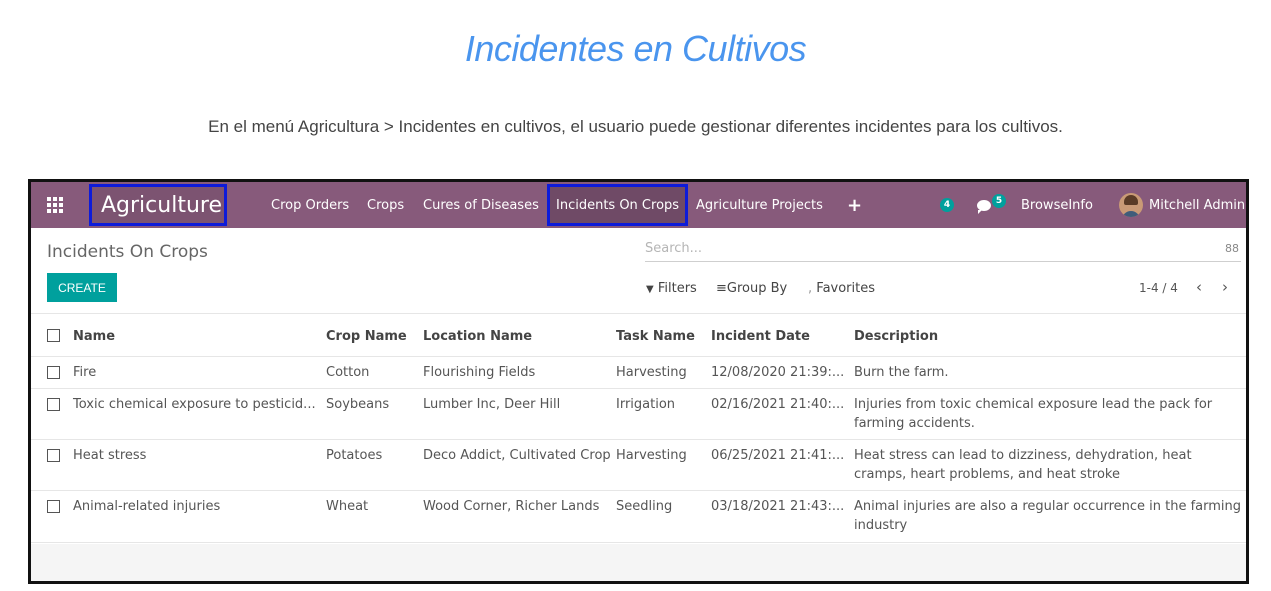  I want to click on filter-icon: ▼, so click(650, 289).